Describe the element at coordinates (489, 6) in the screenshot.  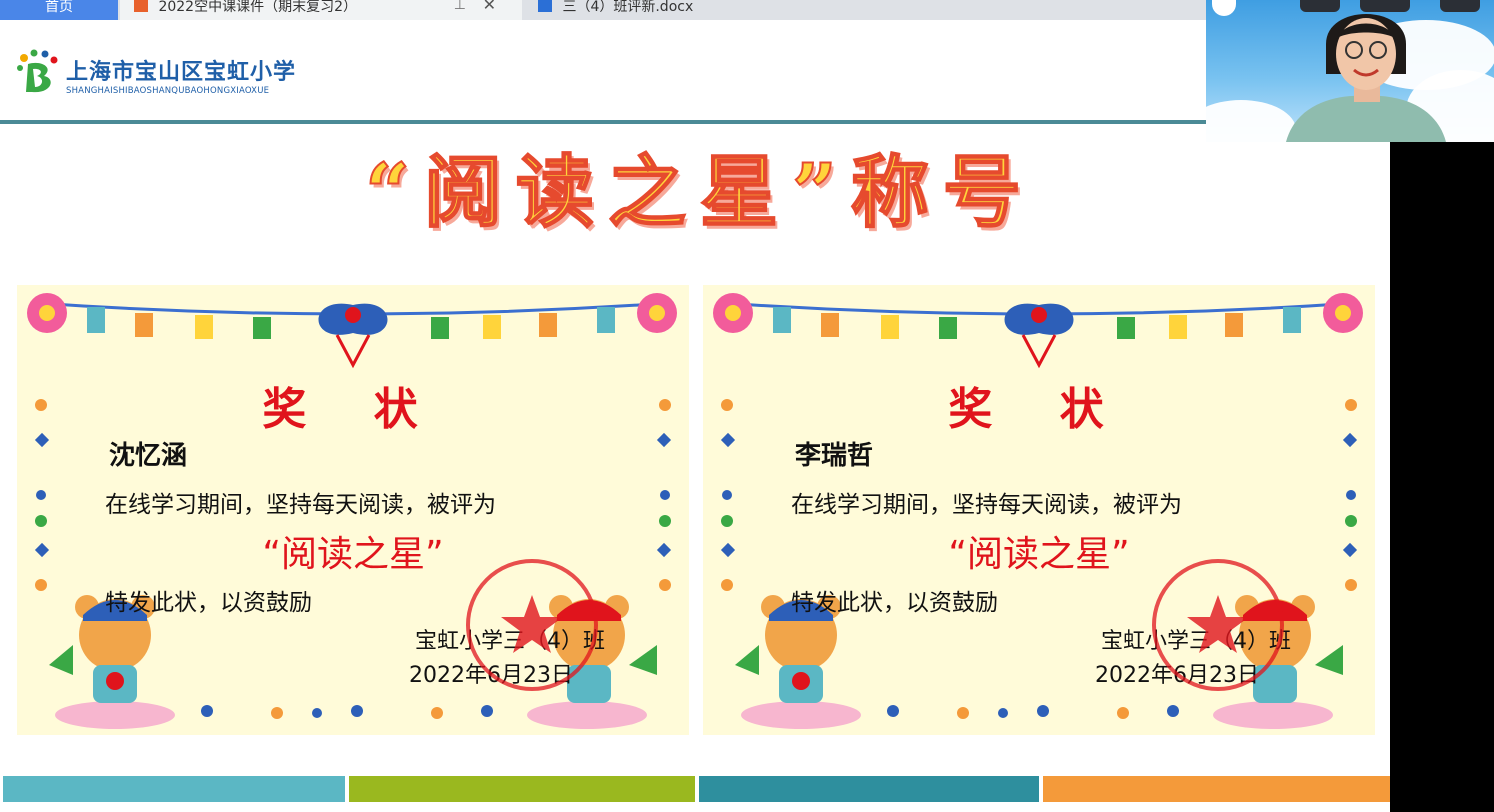
I see `close-tab-icon: ✕` at that location.